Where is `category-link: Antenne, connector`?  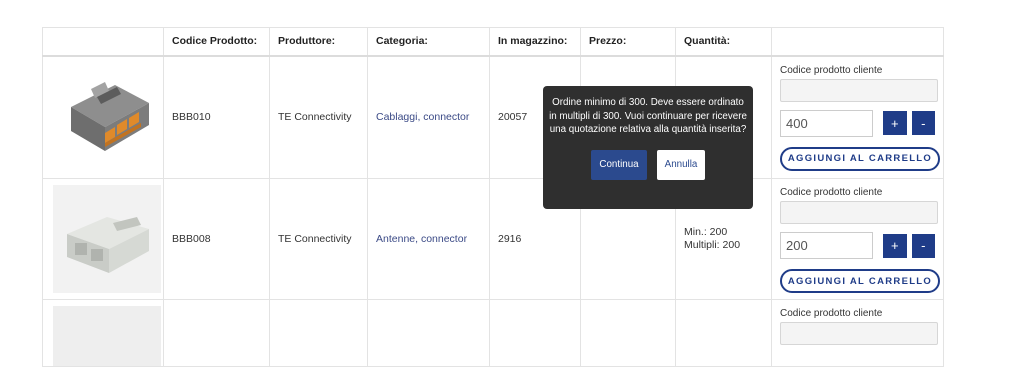
category-link: Antenne, connector is located at coordinates (421, 239).